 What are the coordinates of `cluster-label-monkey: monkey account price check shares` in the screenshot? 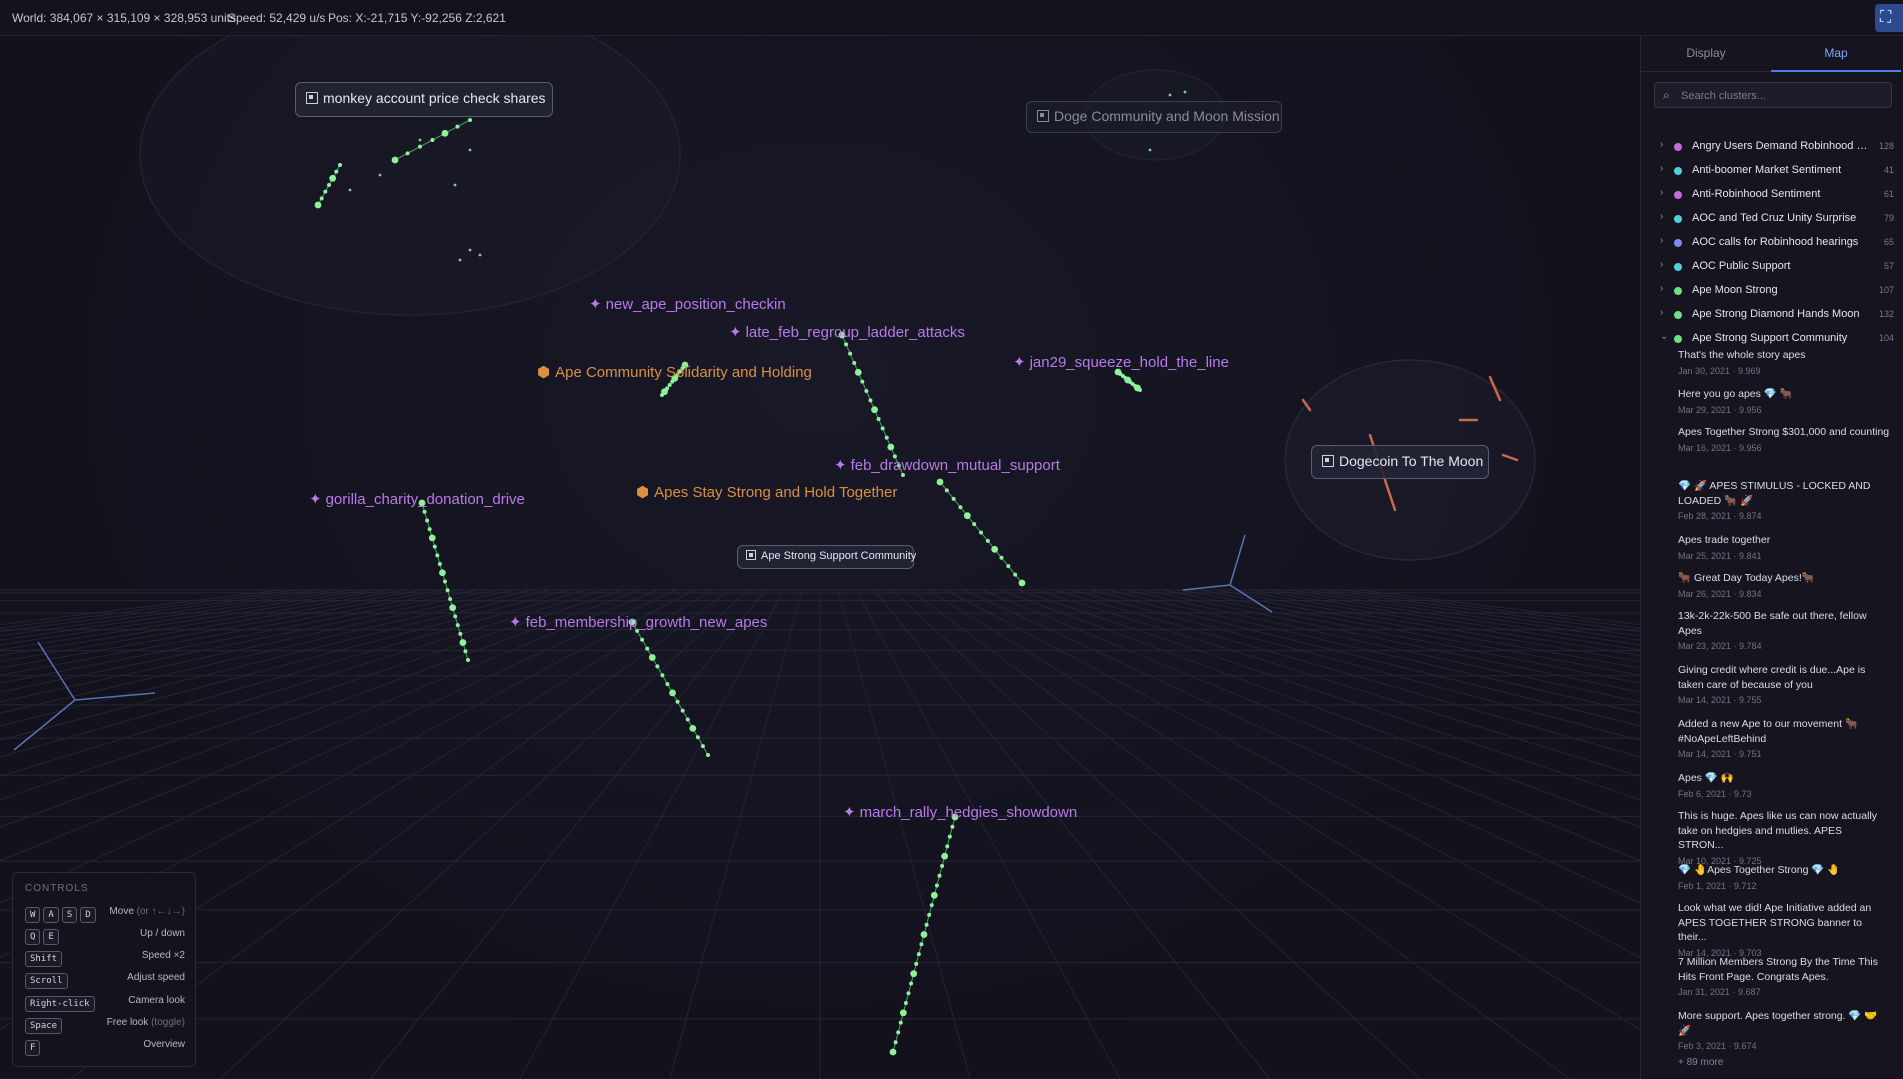 It's located at (424, 99).